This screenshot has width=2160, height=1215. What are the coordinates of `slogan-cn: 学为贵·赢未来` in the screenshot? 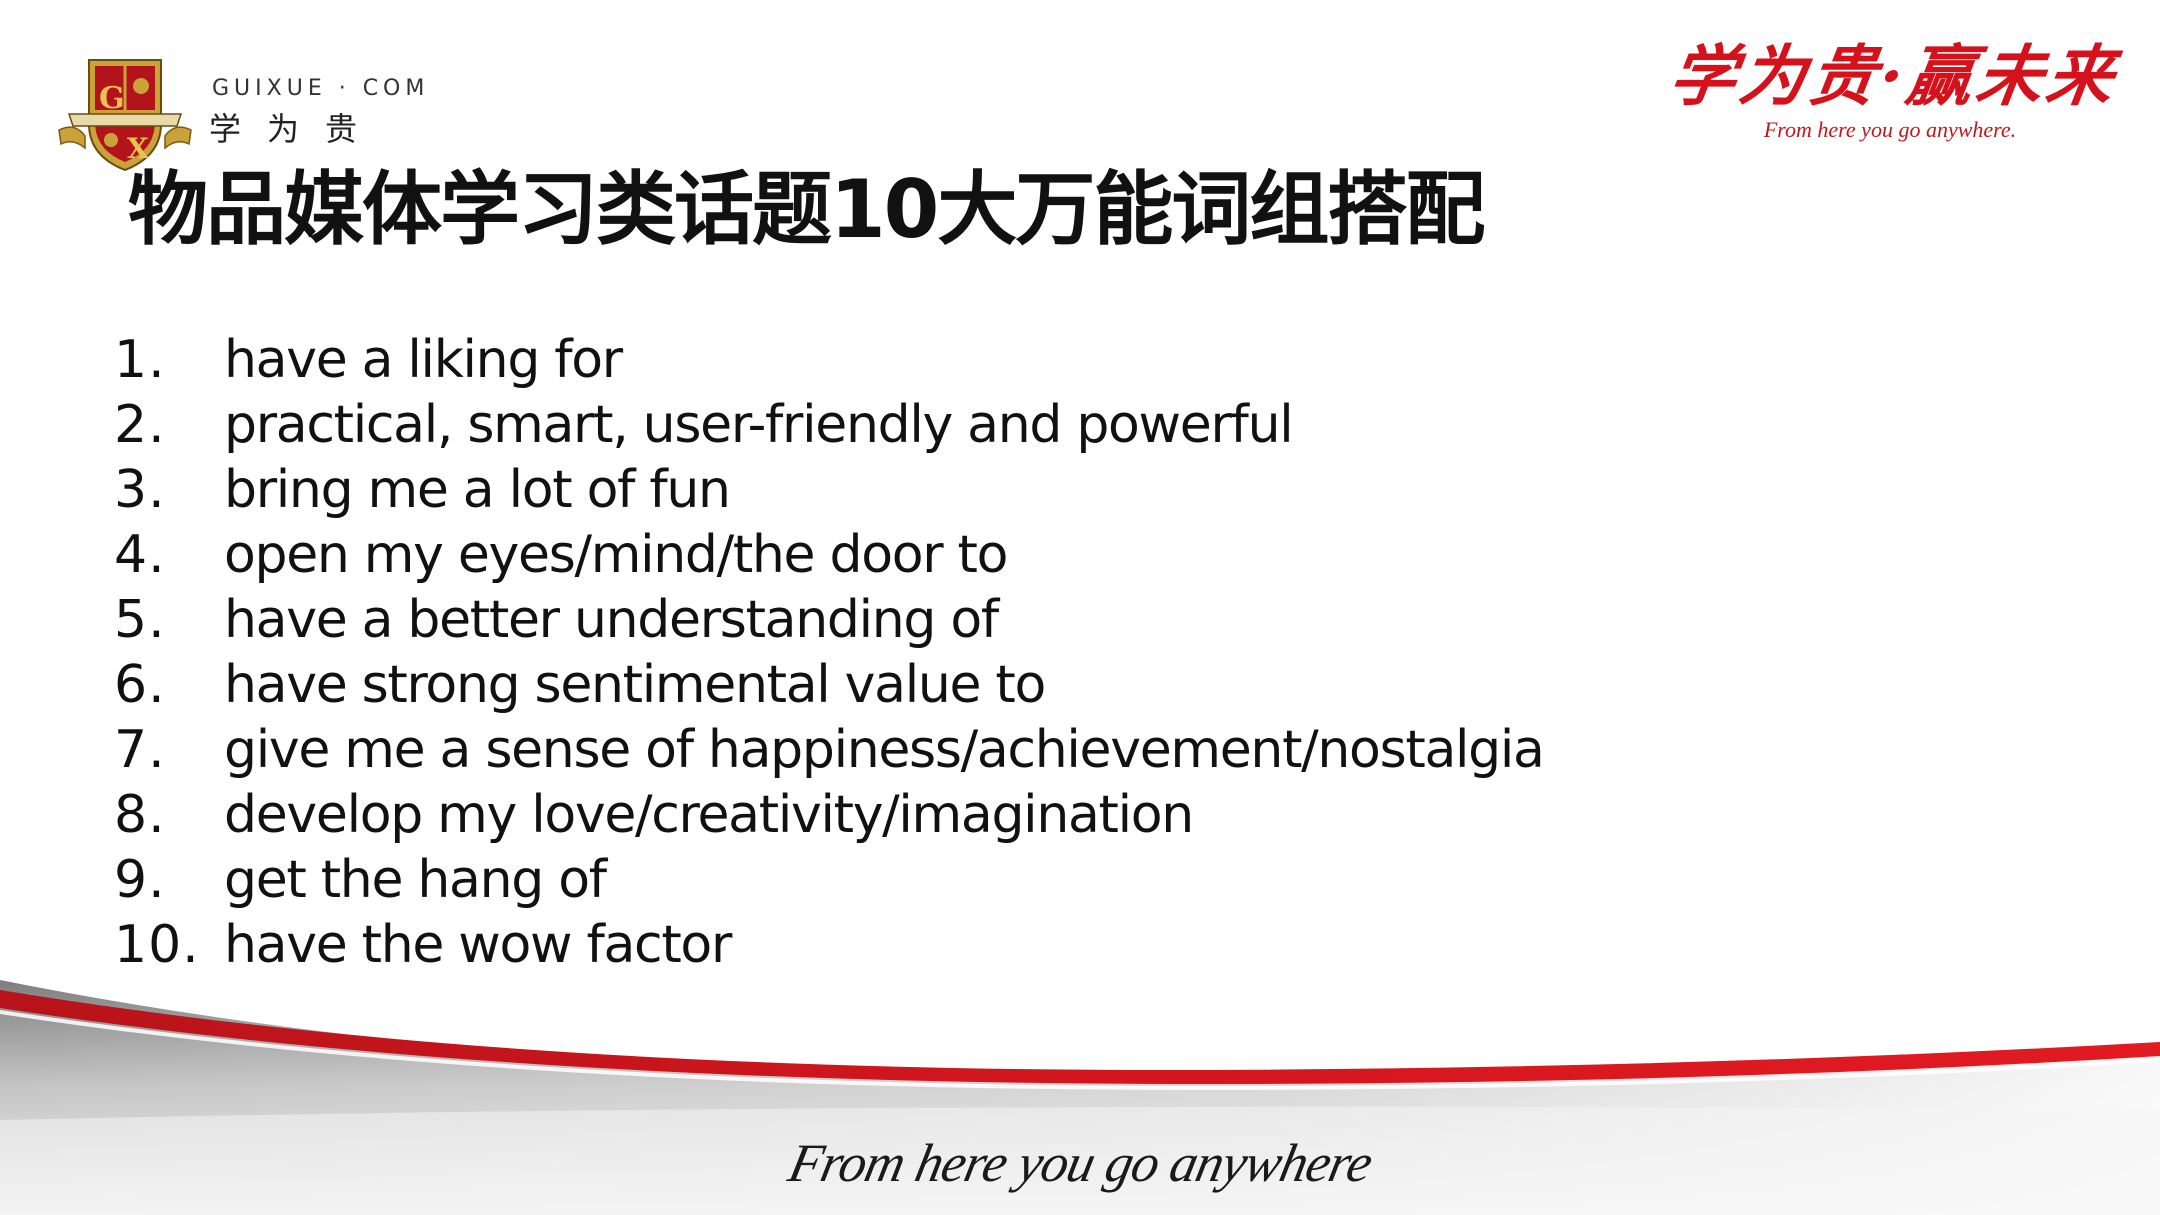 It's located at (1893, 76).